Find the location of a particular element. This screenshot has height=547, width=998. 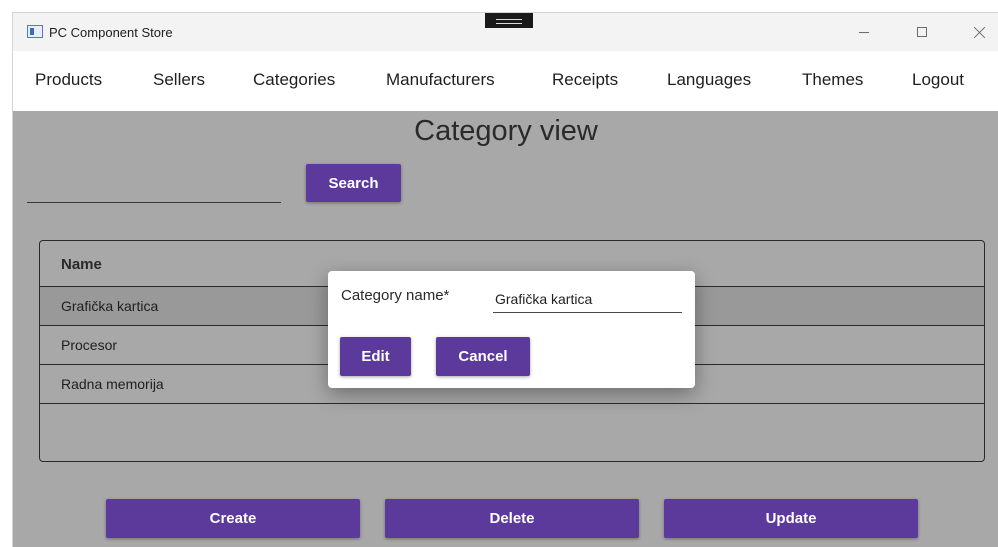

drag-handle-icon is located at coordinates (509, 20).